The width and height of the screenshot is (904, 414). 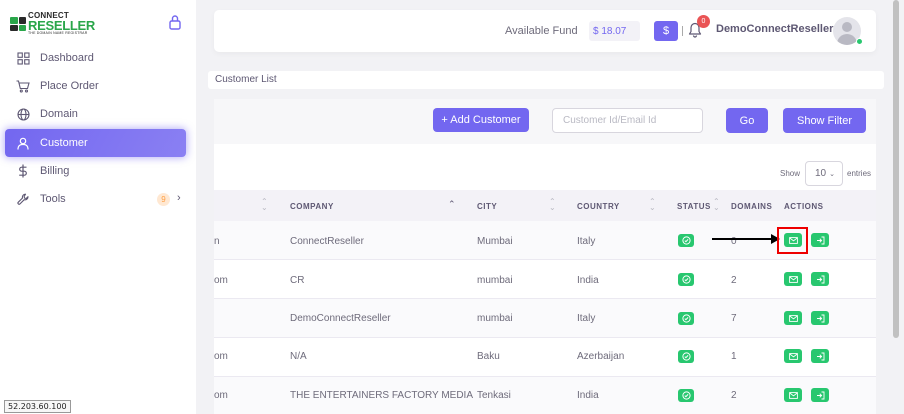 I want to click on cart-icon, so click(x=23, y=86).